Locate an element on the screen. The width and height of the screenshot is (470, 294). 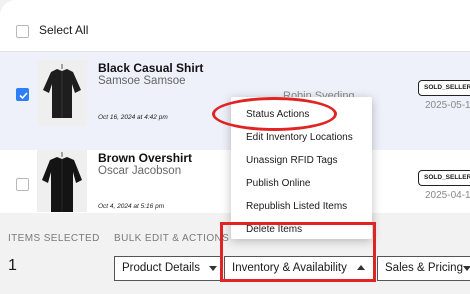
status-date: 2025-05-14 is located at coordinates (447, 105).